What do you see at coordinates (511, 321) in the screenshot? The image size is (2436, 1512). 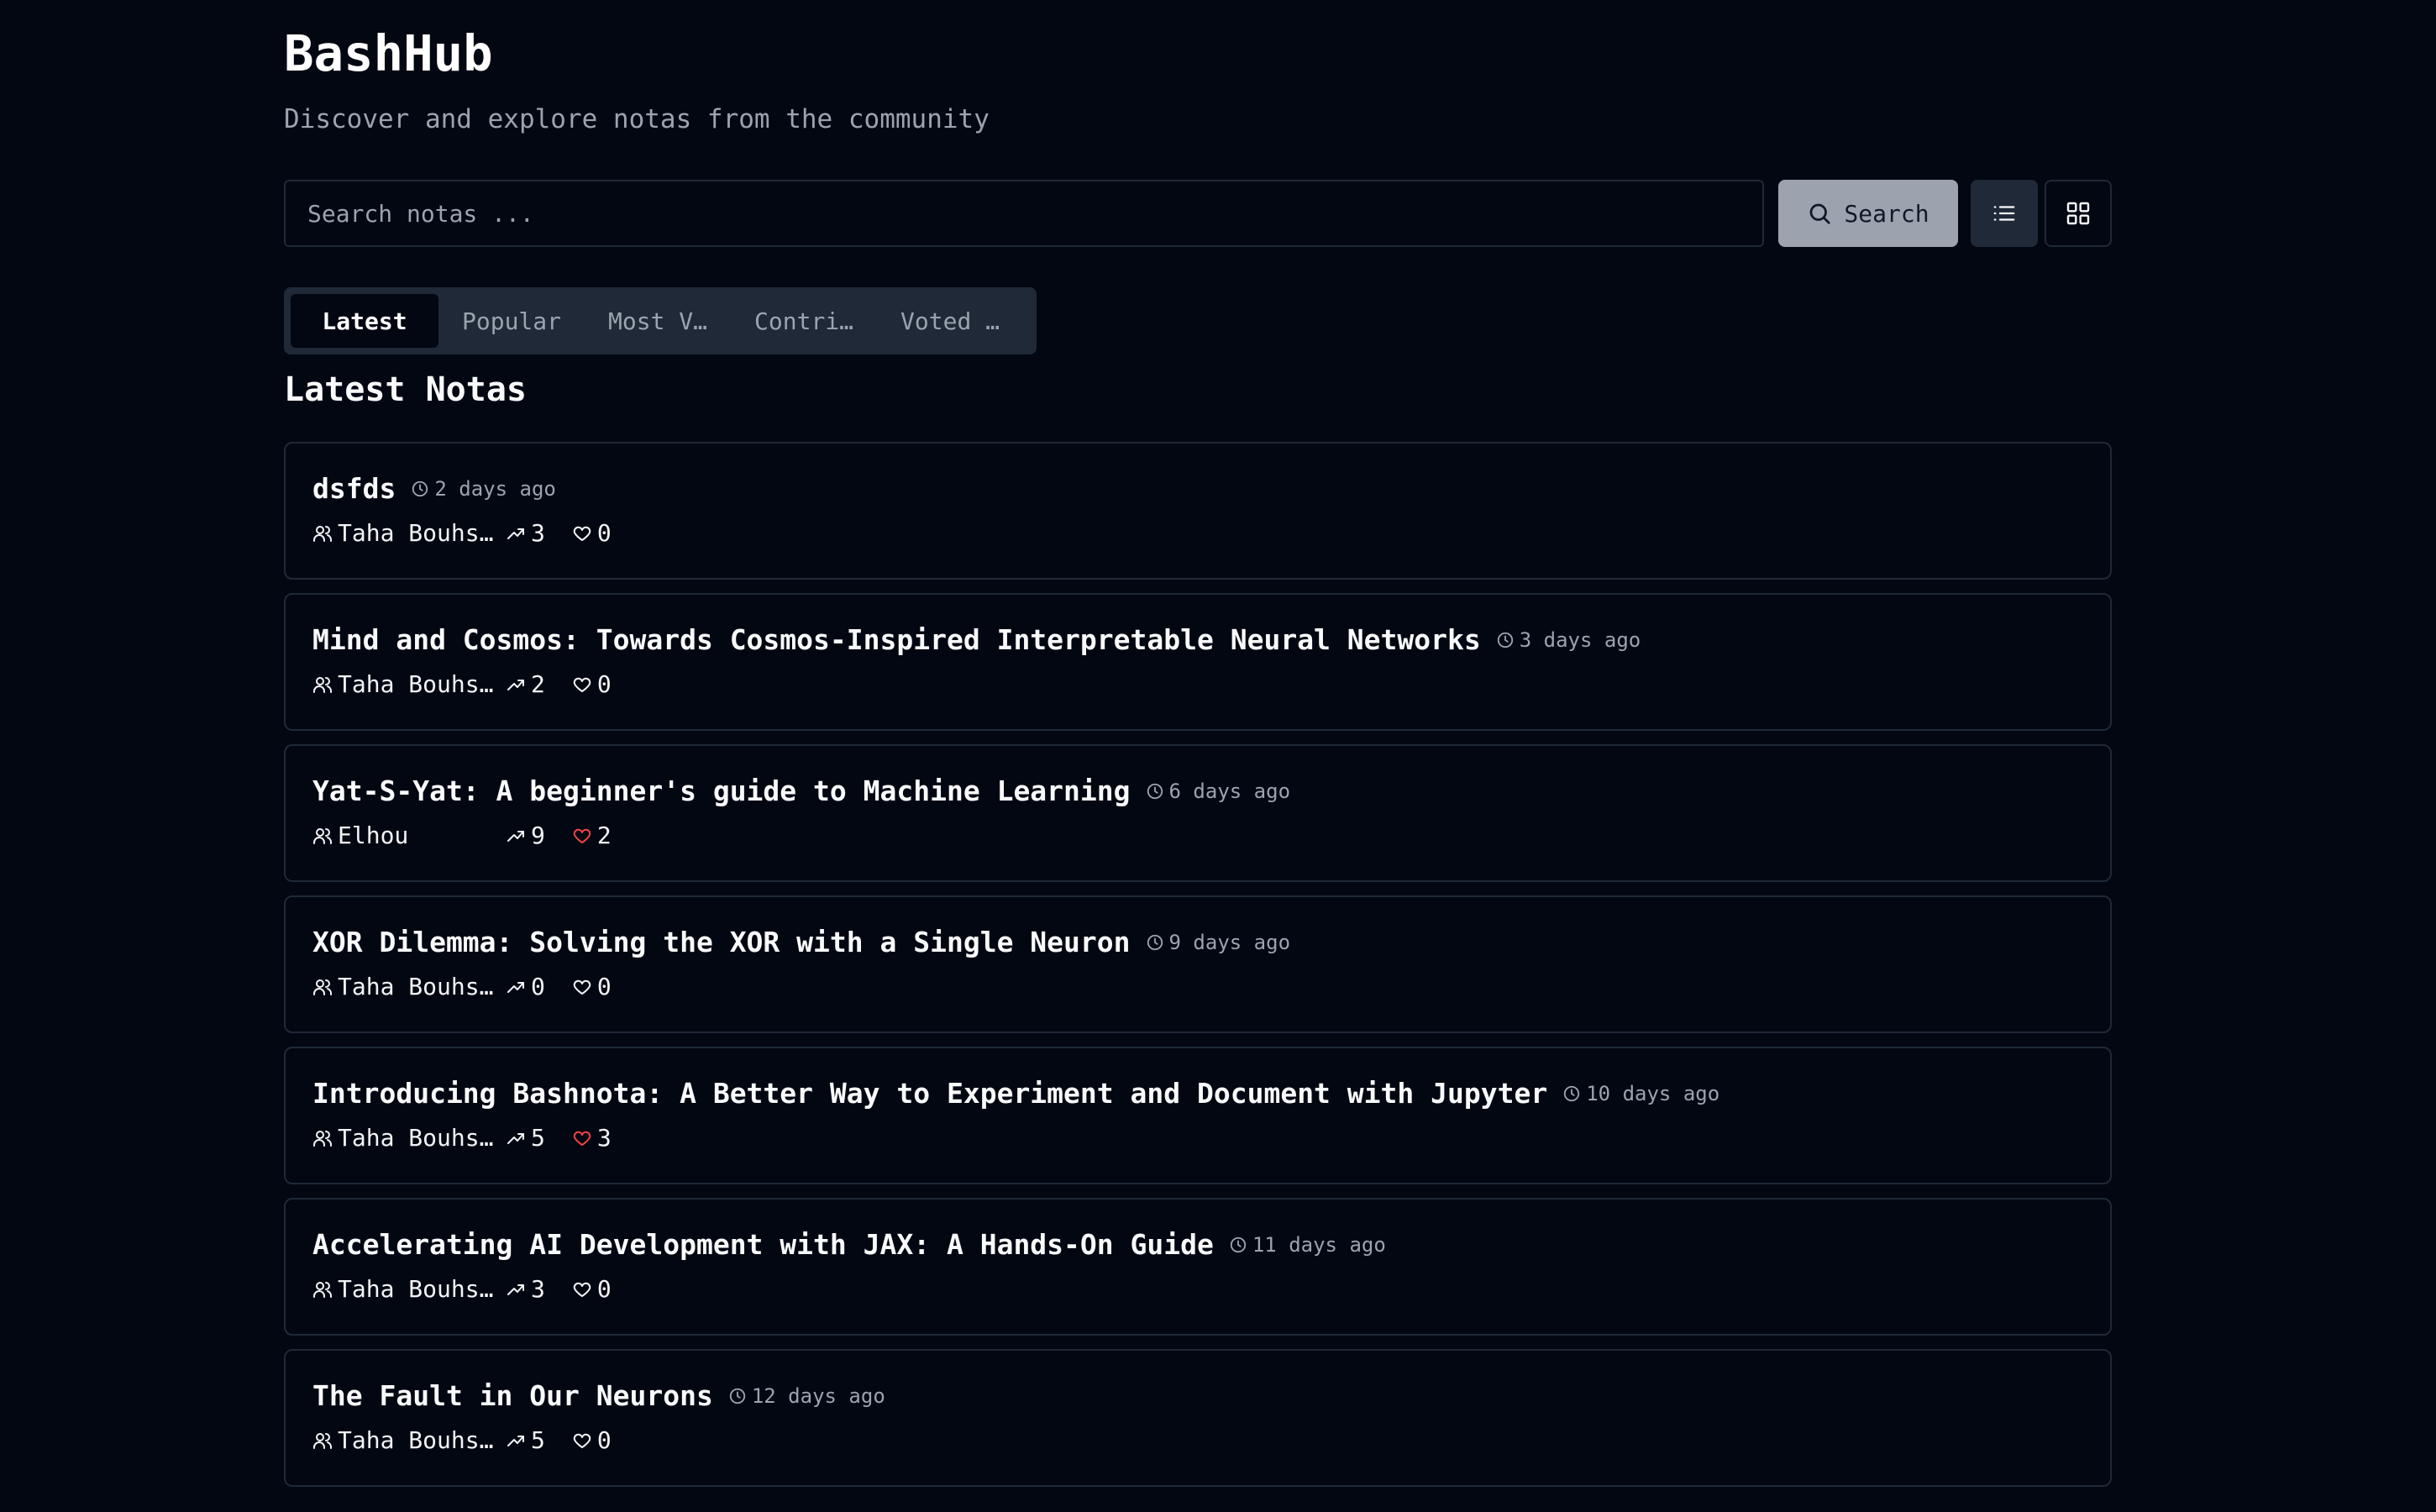 I see `tab-popular: Popular` at bounding box center [511, 321].